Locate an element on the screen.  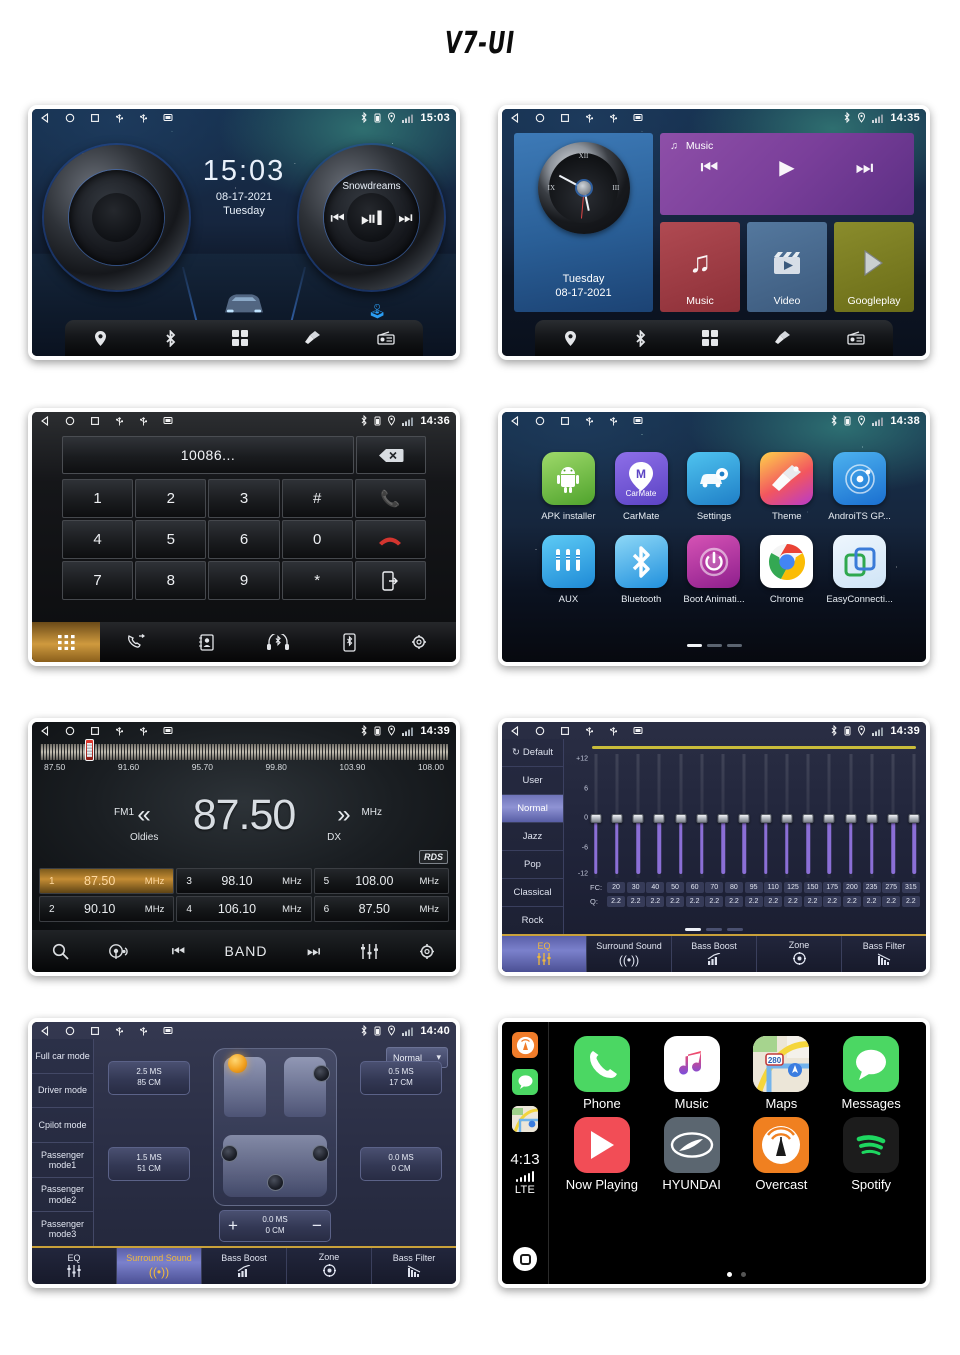
tile-googleplay: Googleplay is located at coordinates (874, 267).